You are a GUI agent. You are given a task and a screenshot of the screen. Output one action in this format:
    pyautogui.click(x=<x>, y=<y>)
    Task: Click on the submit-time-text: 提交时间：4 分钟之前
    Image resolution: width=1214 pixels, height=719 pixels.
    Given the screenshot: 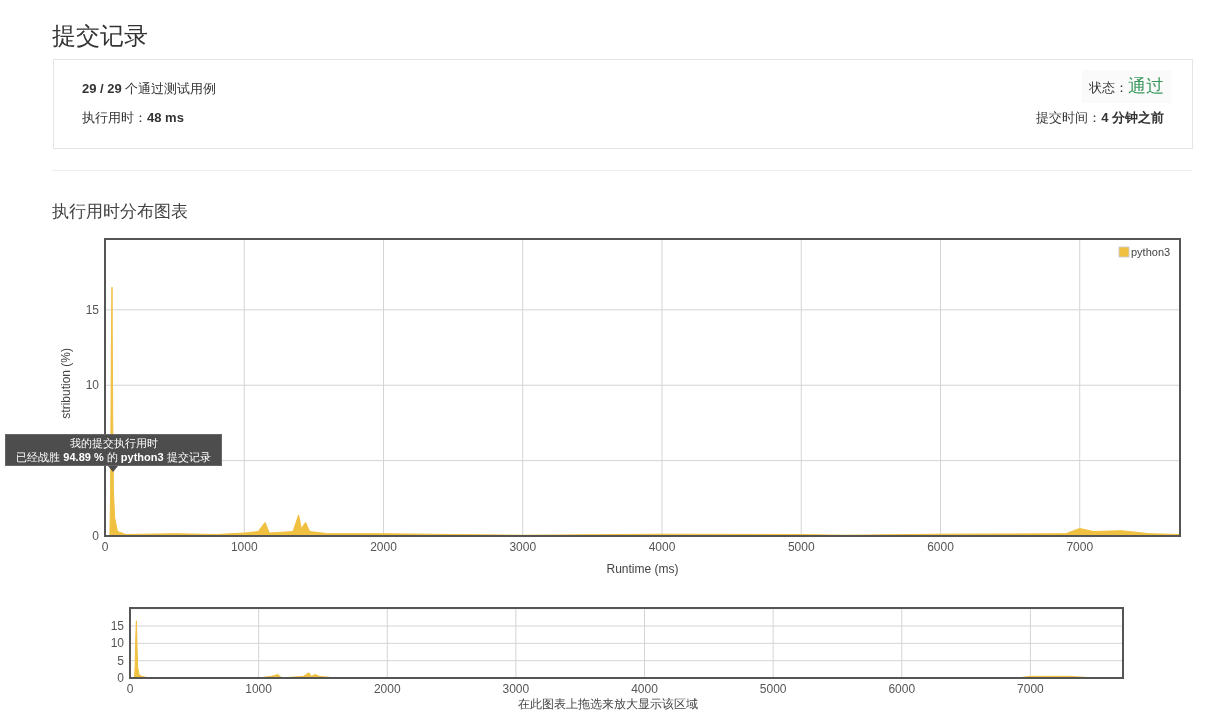 What is the action you would take?
    pyautogui.click(x=1100, y=118)
    